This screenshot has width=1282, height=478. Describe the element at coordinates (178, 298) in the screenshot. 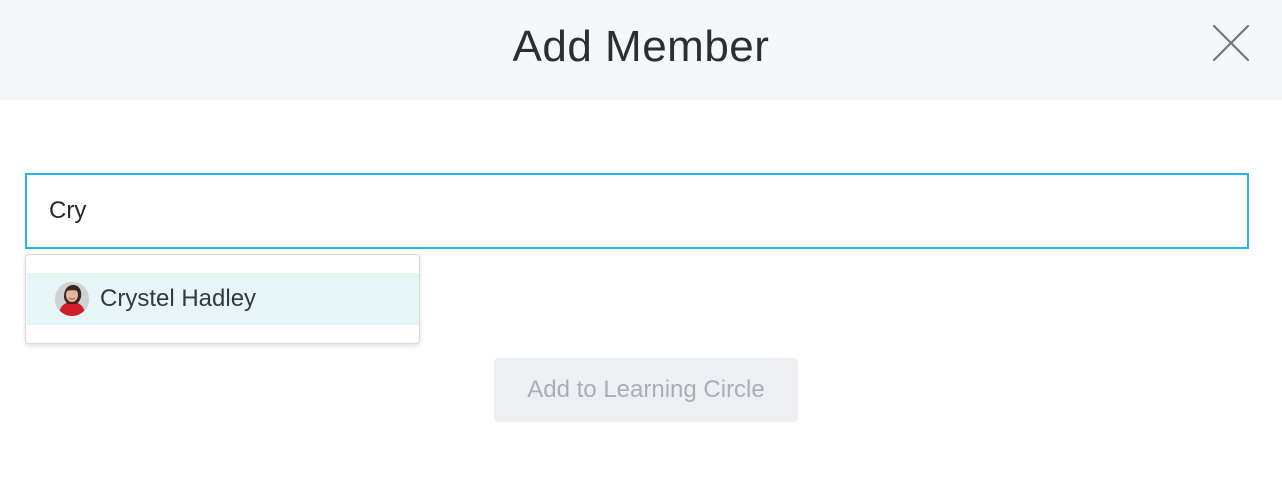

I see `suggestion-name: Crystel Hadley` at that location.